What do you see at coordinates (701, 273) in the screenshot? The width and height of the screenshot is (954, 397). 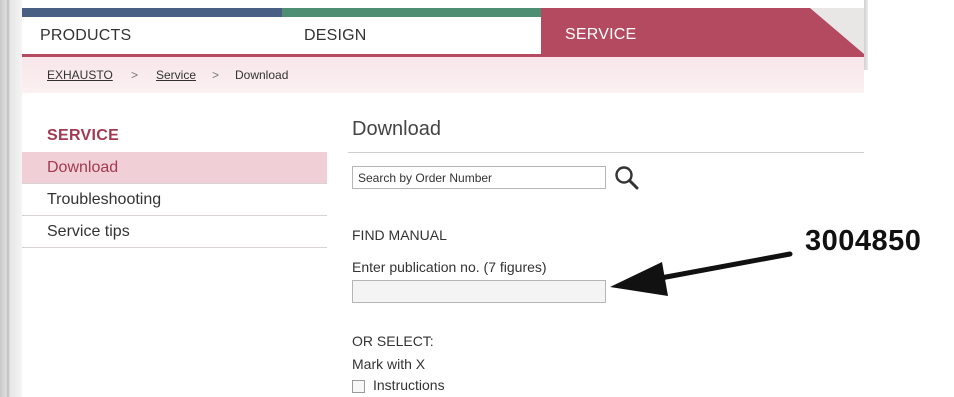 I see `arrow-left-icon` at bounding box center [701, 273].